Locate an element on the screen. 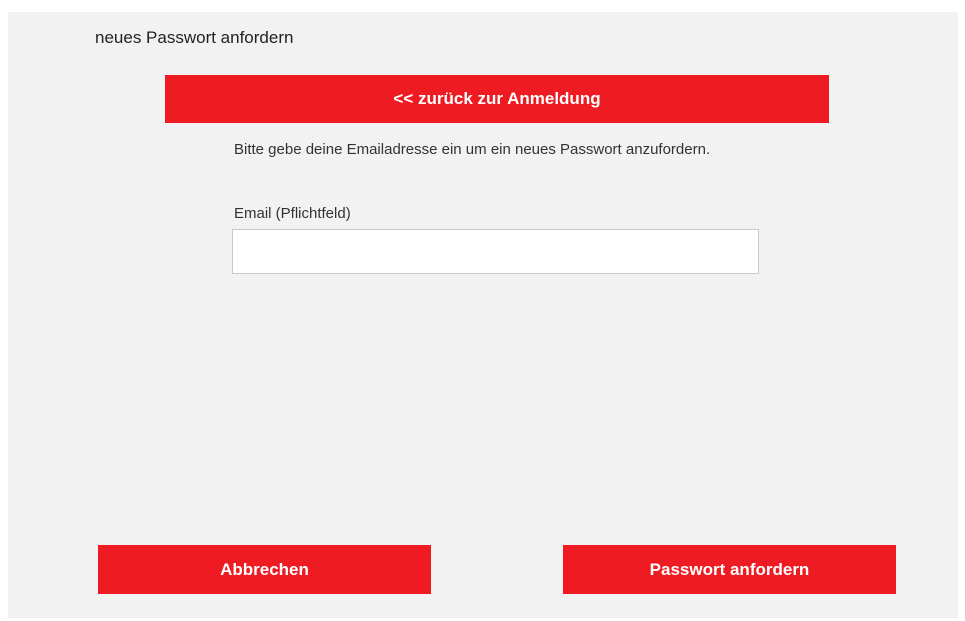 This screenshot has width=965, height=621. cancel-button: Abbrechen is located at coordinates (264, 569).